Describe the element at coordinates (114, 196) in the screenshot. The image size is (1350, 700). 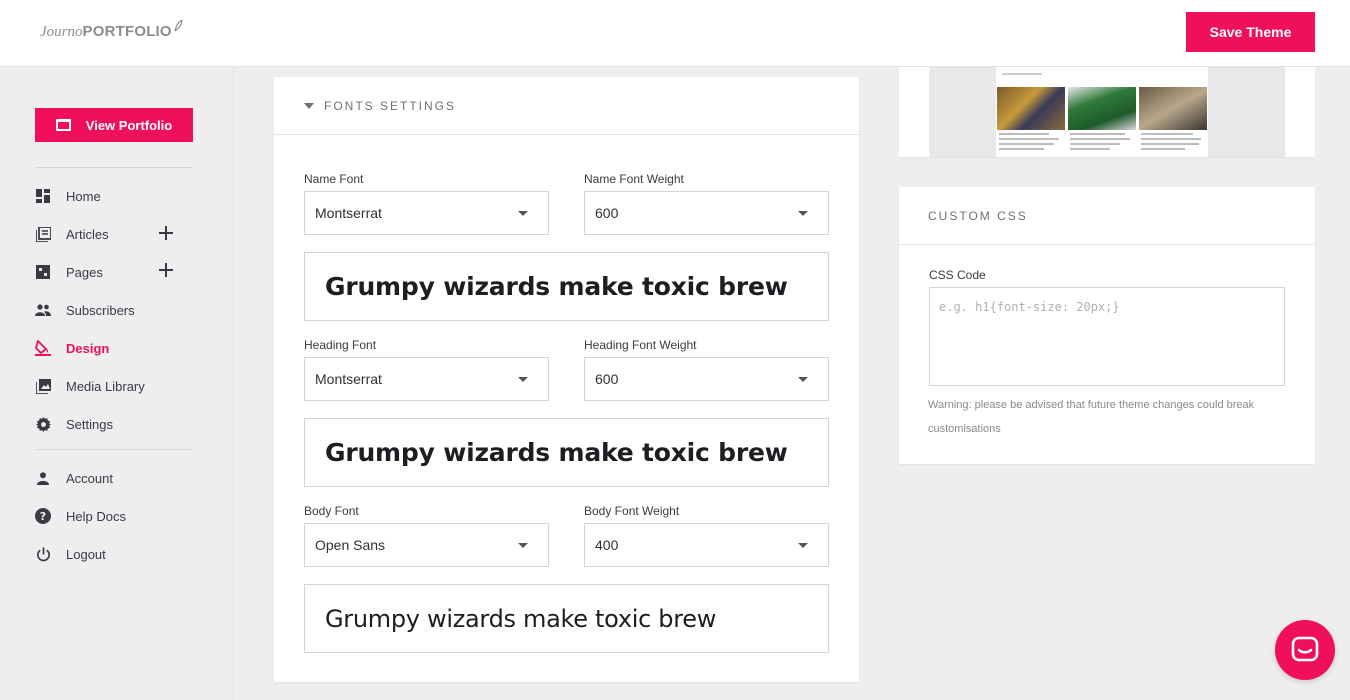
I see `sidebar-item-home: Home` at that location.